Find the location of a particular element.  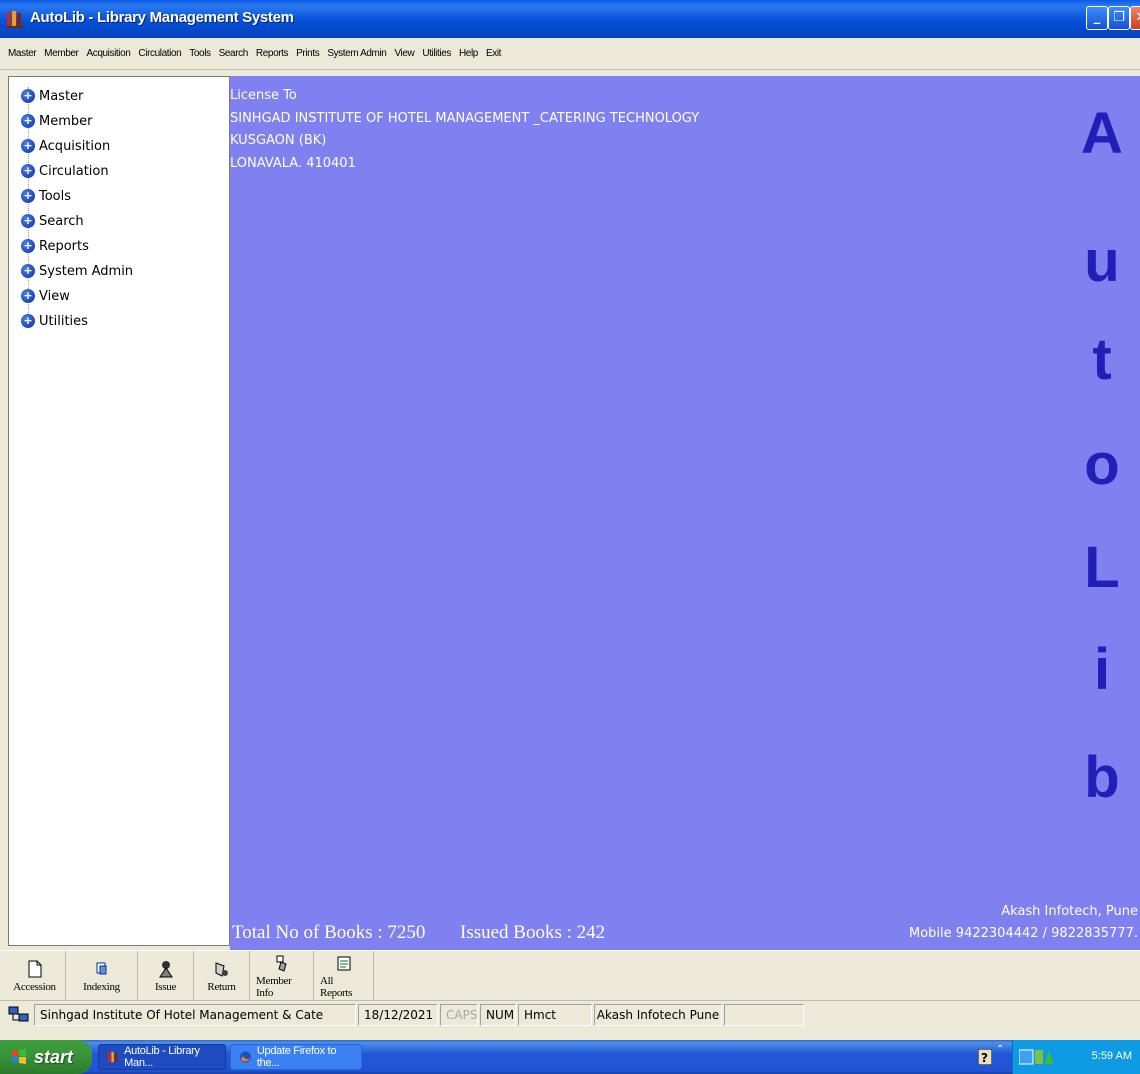

all-reports-button: All Reports is located at coordinates (344, 976).